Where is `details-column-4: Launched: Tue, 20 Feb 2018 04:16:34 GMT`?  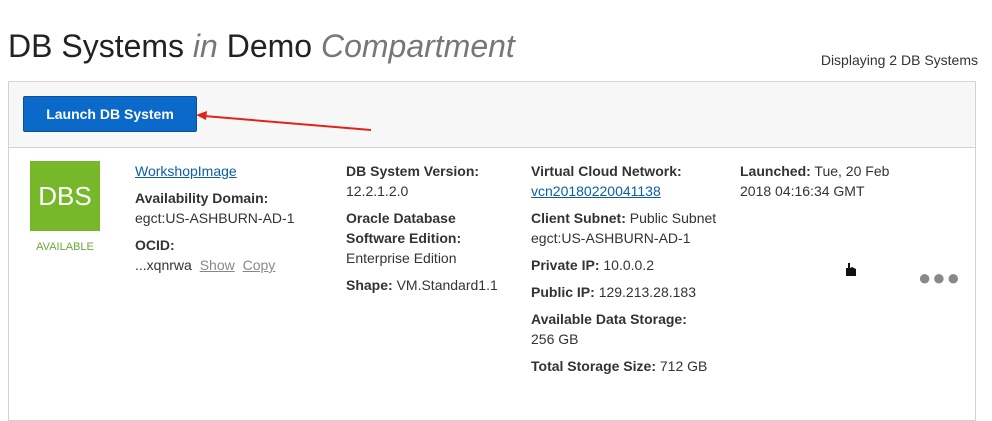 details-column-4: Launched: Tue, 20 Feb 2018 04:16:34 GMT is located at coordinates (815, 181).